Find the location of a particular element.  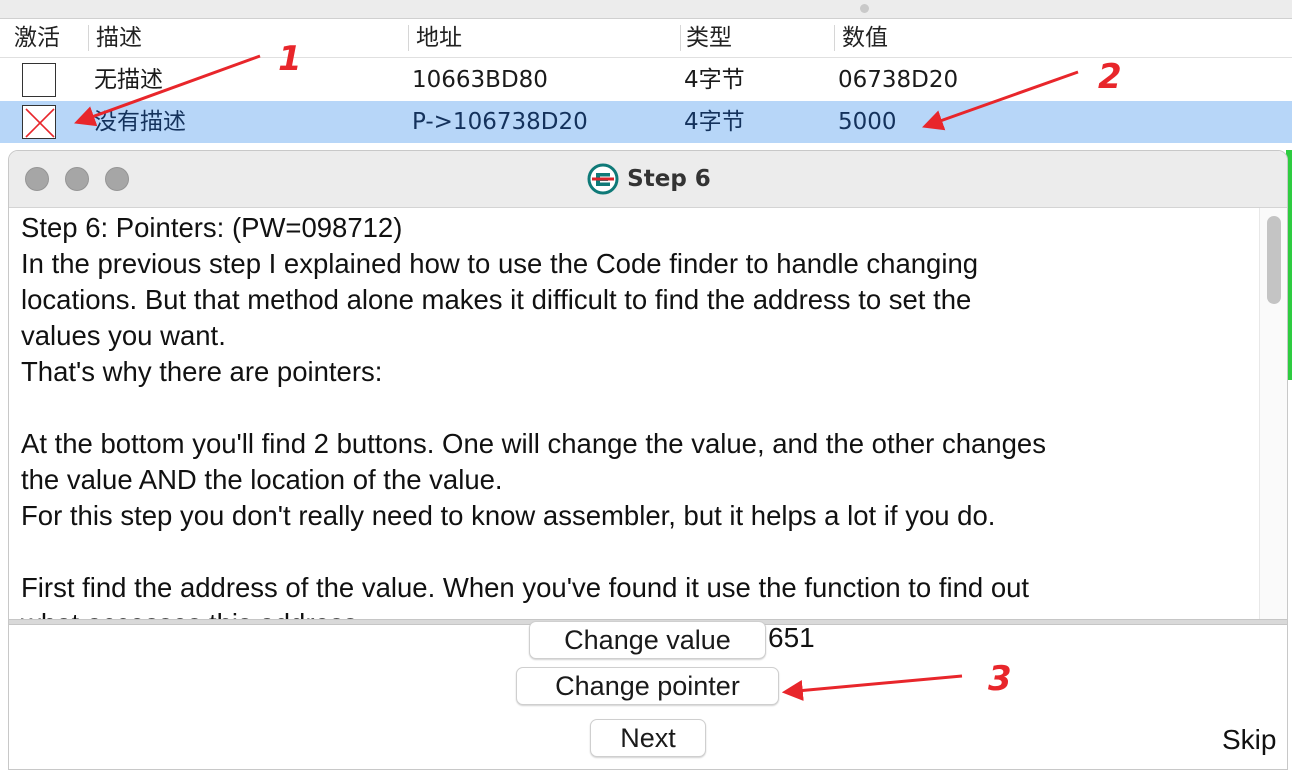

header-address: 地址 is located at coordinates (439, 38).